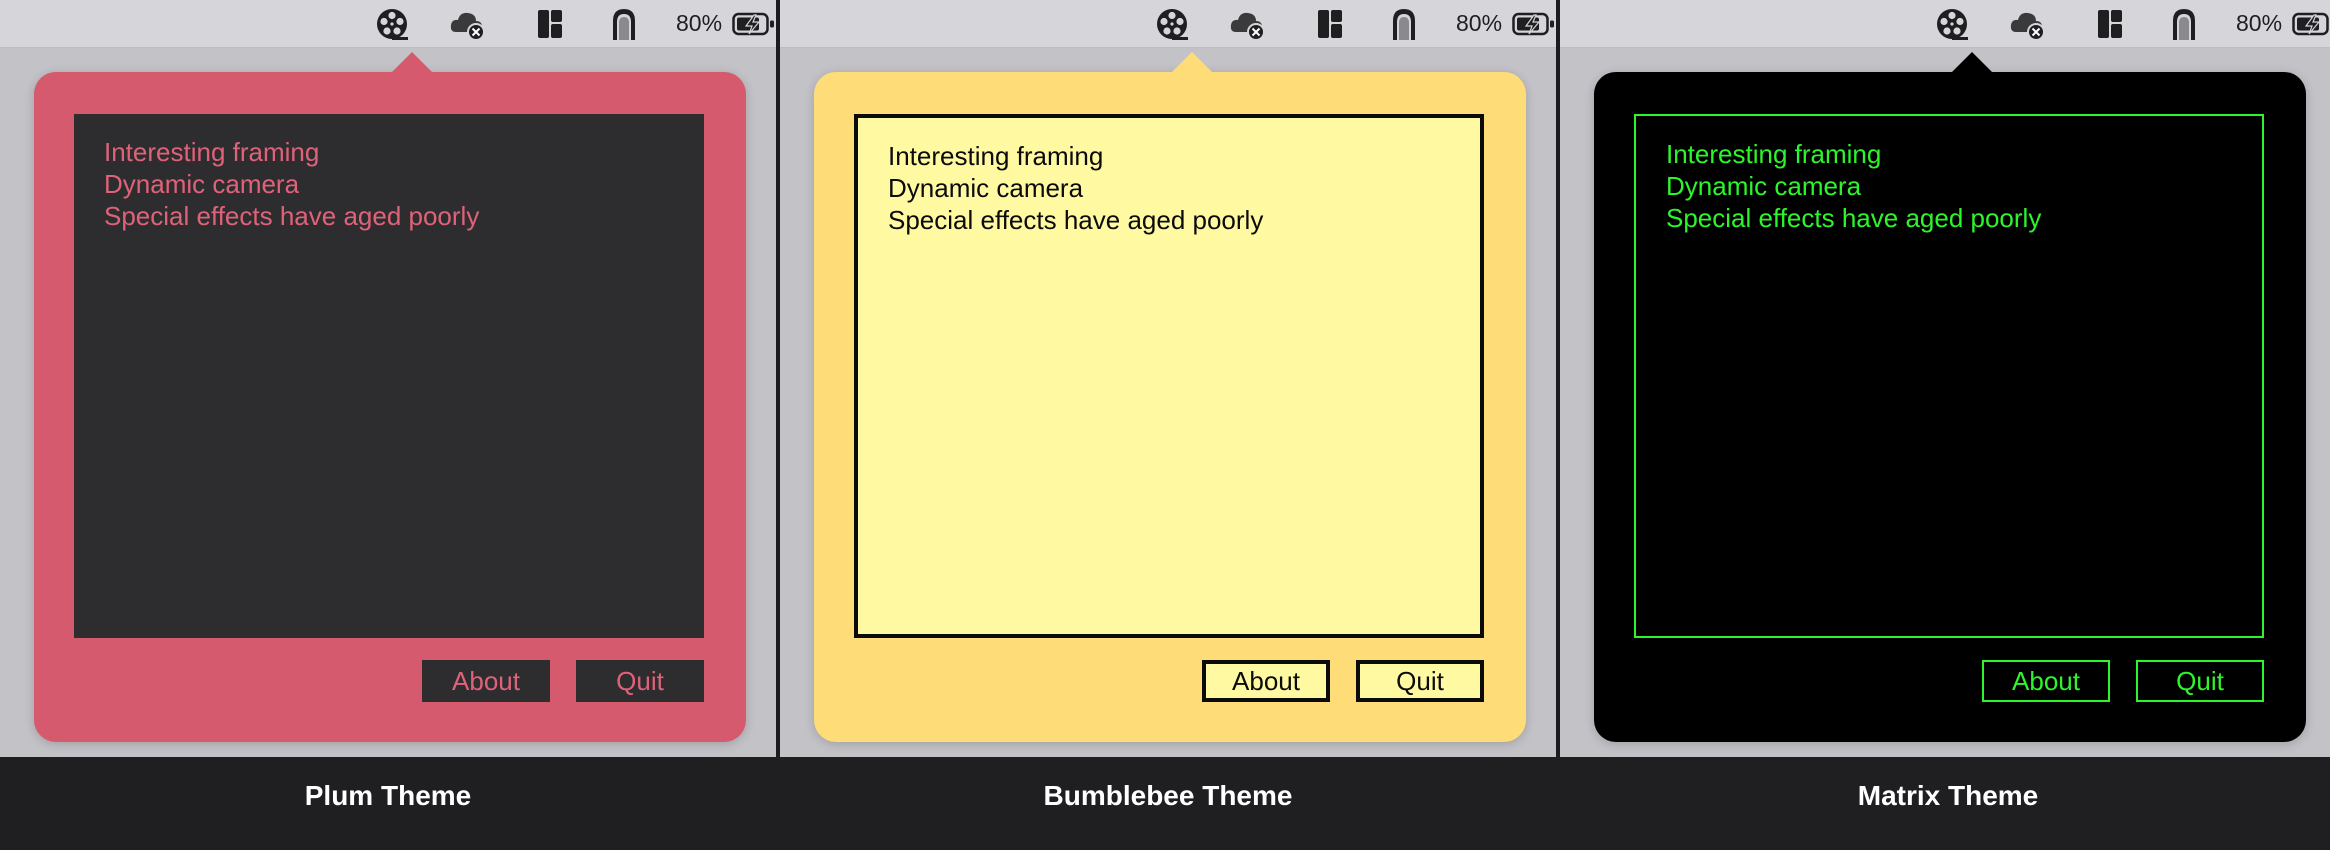 The height and width of the screenshot is (850, 2330). Describe the element at coordinates (388, 795) in the screenshot. I see `theme-caption: Plum Theme` at that location.